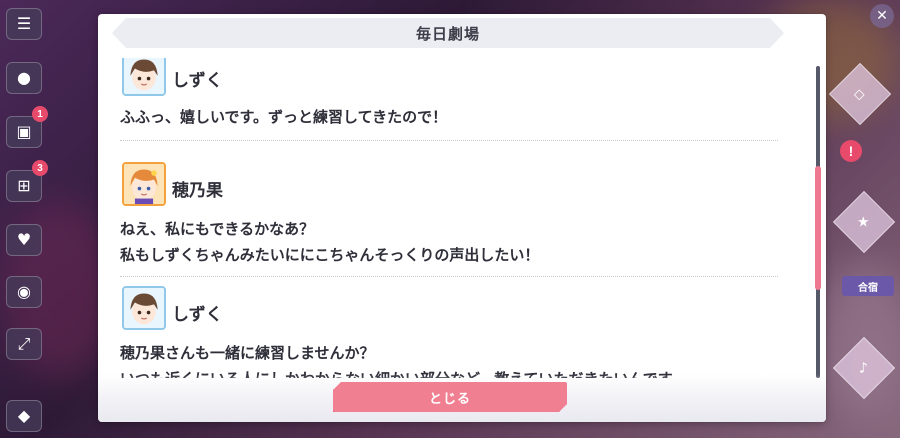 The width and height of the screenshot is (900, 438). I want to click on school-idol-icon: ◆, so click(24, 416).